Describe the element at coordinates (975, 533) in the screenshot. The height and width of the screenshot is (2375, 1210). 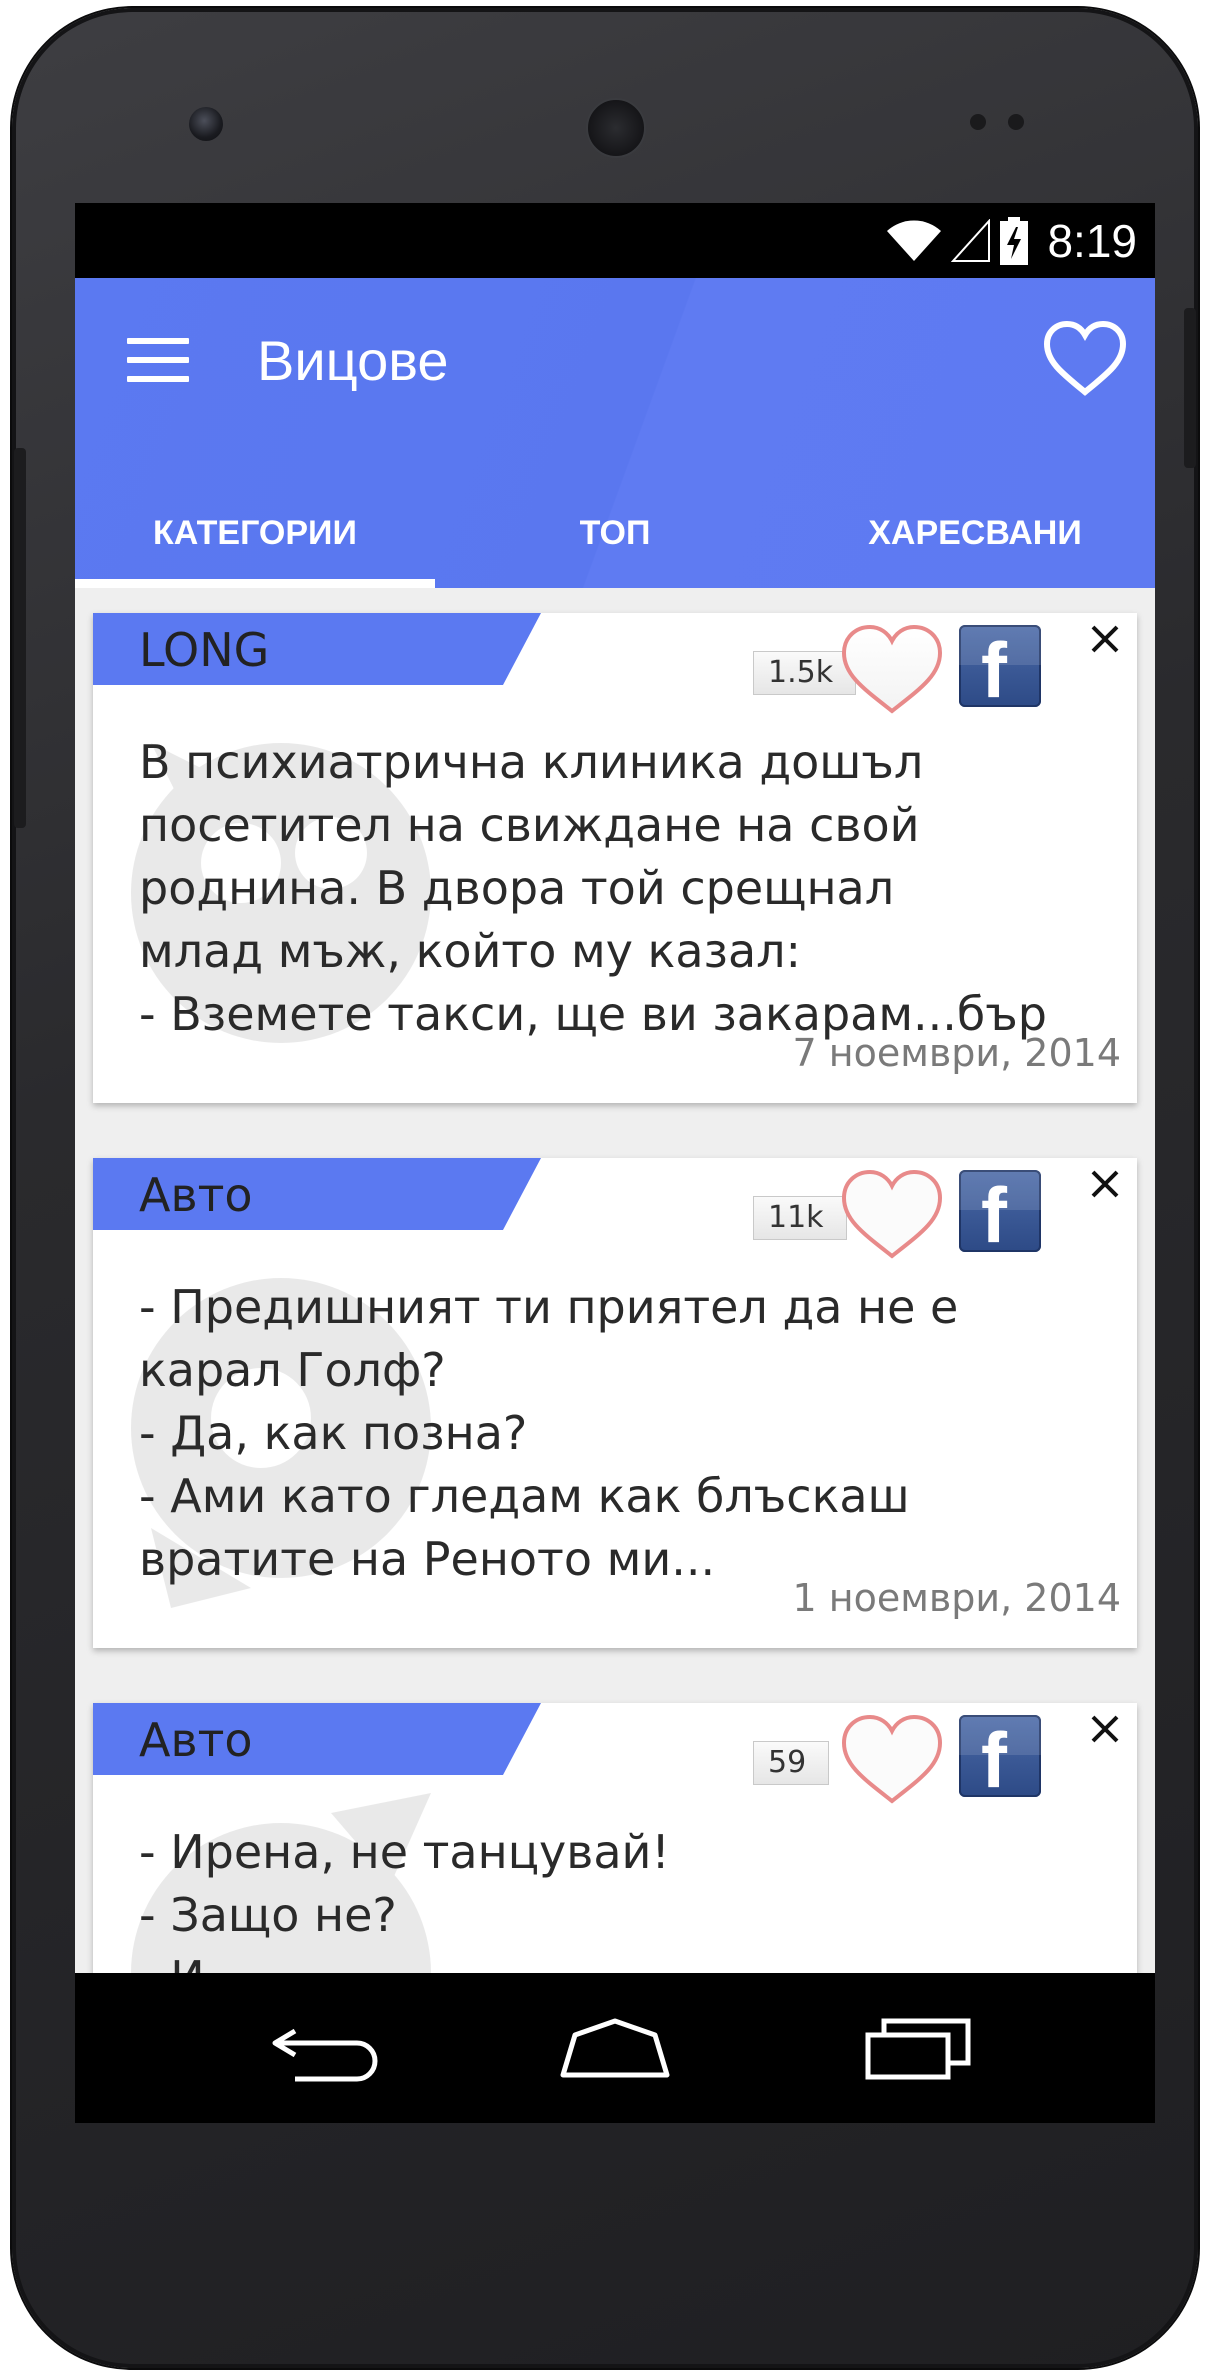
I see `tab-liked: ХАРЕСВАНИ` at that location.